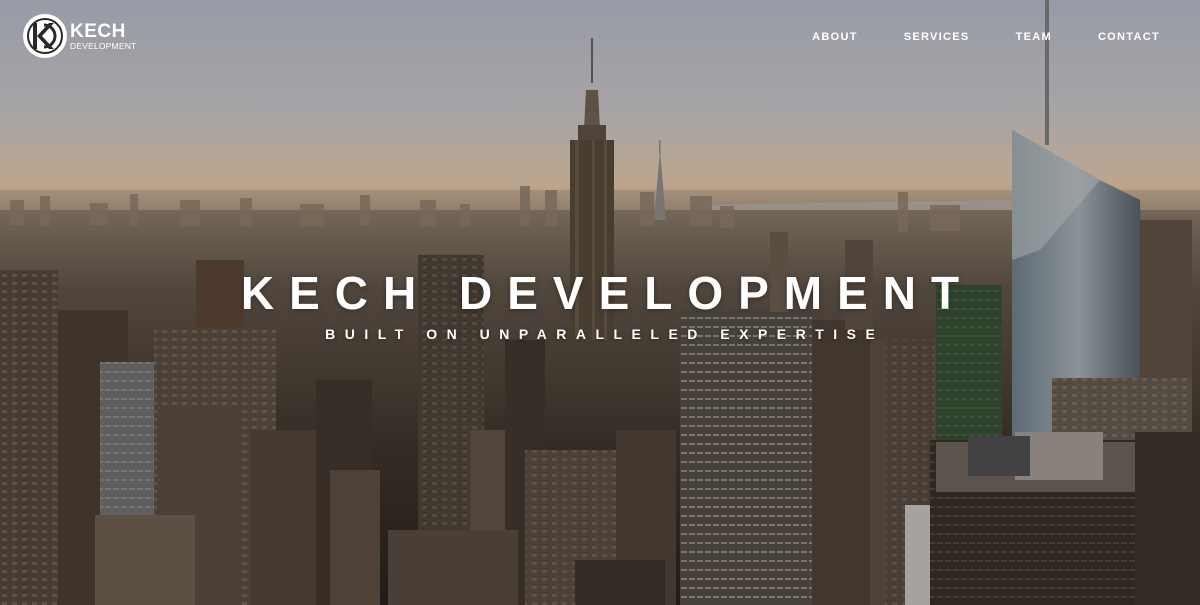  I want to click on nav-link-about: ABOUT, so click(835, 37).